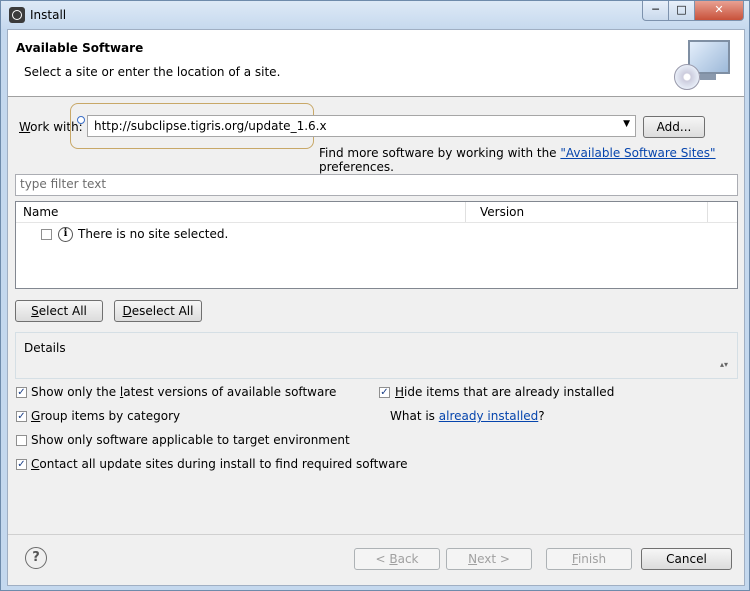  I want to click on monitor-cd-icon, so click(701, 64).